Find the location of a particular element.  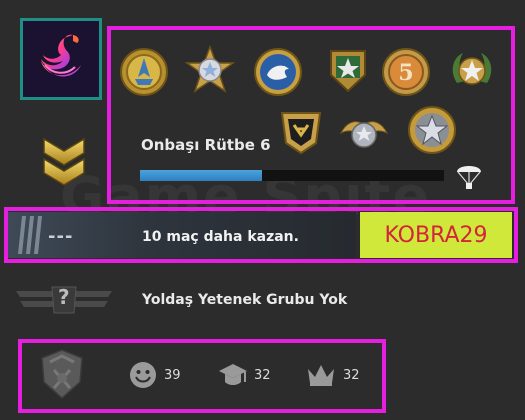

service-shield-icon is located at coordinates (62, 374).